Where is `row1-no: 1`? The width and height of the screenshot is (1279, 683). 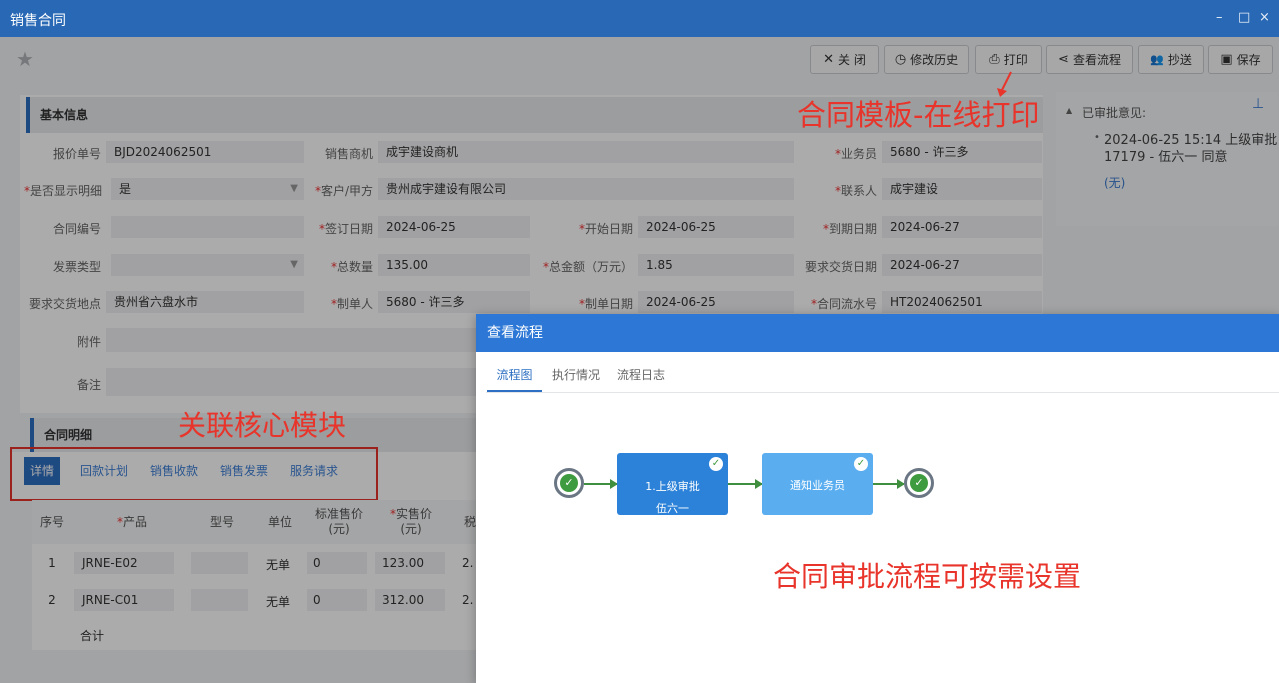 row1-no: 1 is located at coordinates (52, 563).